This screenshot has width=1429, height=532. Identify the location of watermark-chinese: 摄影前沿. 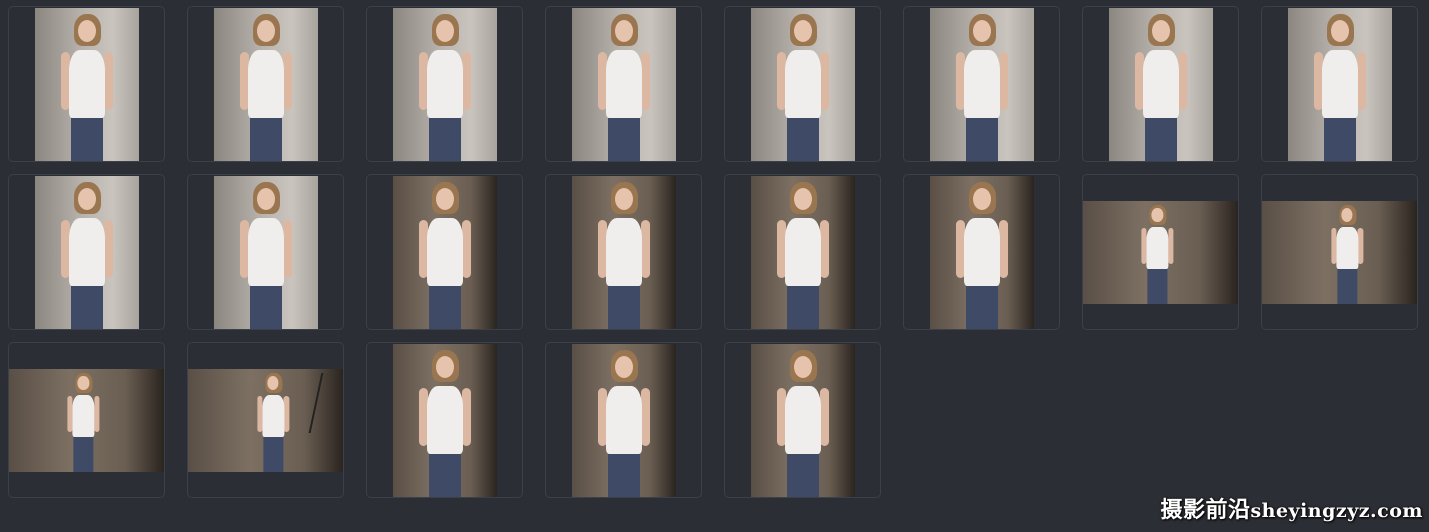
(1205, 510).